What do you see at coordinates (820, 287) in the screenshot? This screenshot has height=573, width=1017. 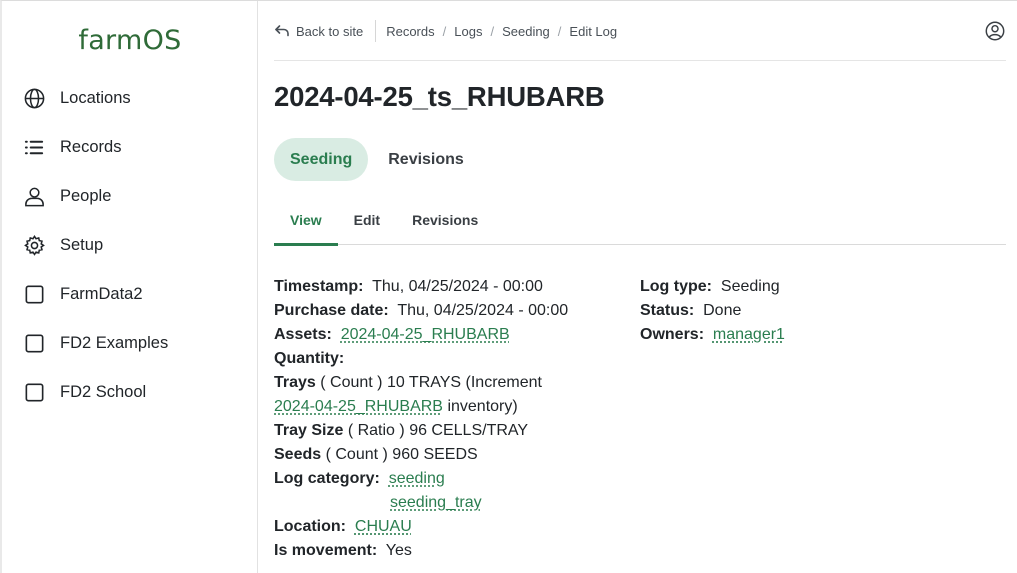 I see `field-log-type: Log type: Seeding` at bounding box center [820, 287].